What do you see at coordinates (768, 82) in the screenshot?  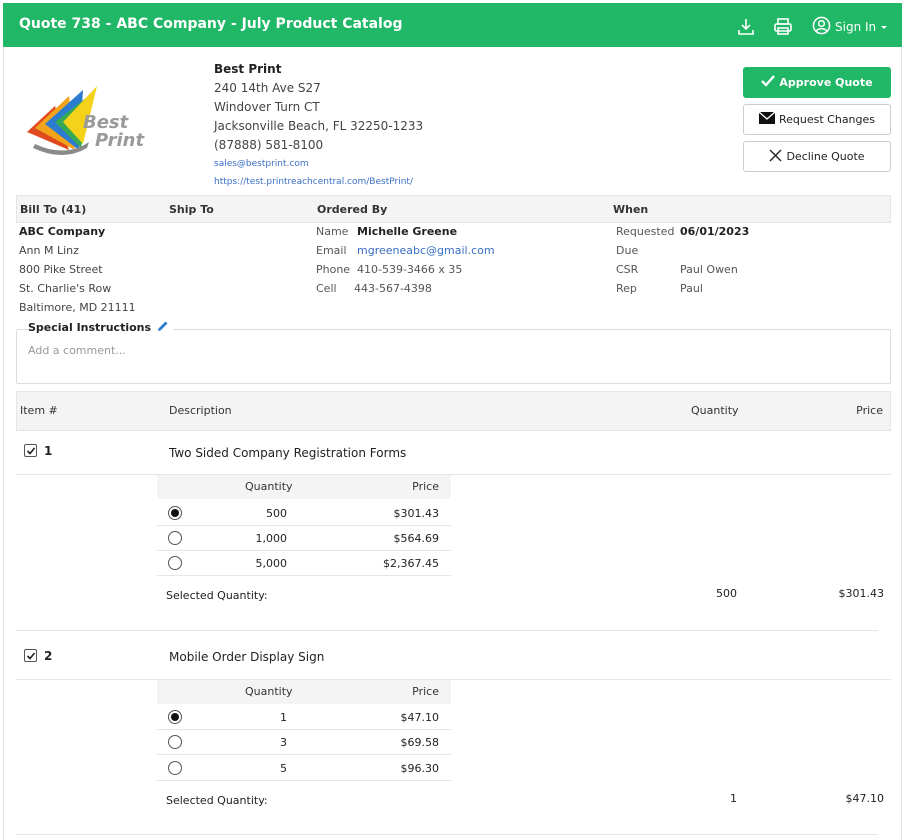 I see `checkmark-icon` at bounding box center [768, 82].